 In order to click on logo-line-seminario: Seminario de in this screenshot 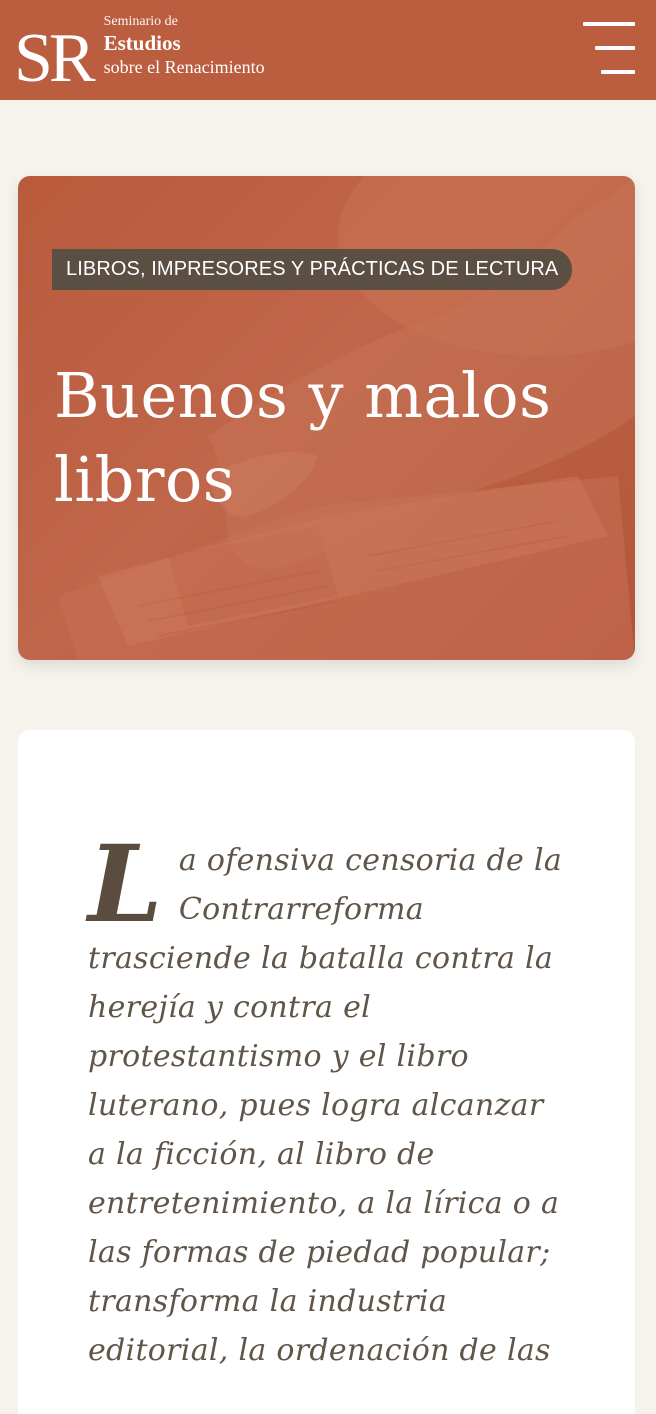, I will do `click(140, 21)`.